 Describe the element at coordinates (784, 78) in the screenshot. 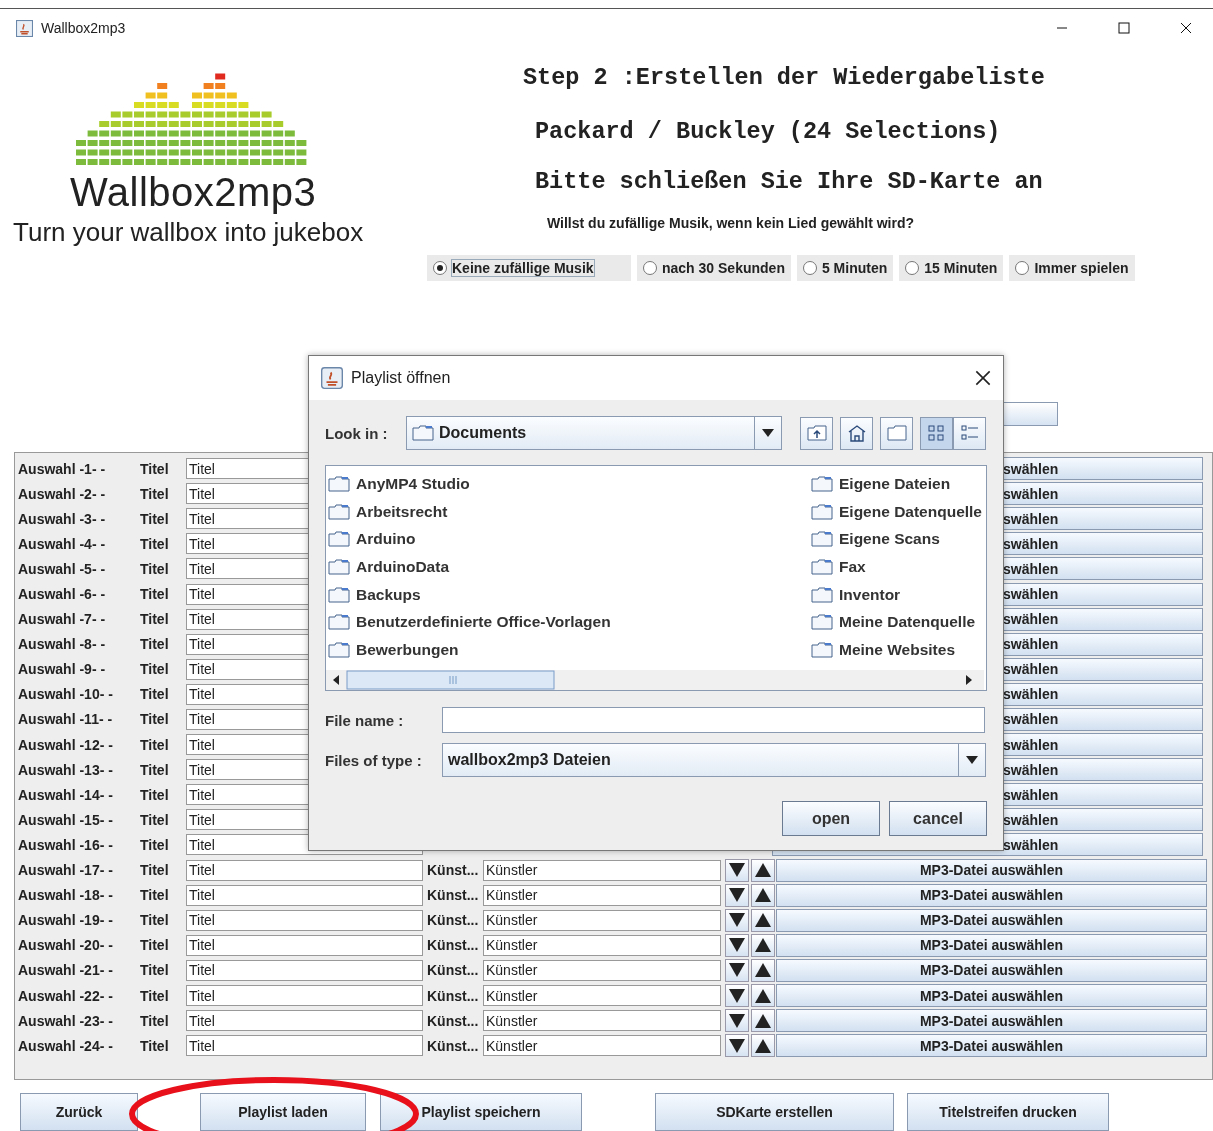

I see `step-heading: Step 2 :Erstellen der Wiedergabeliste` at that location.